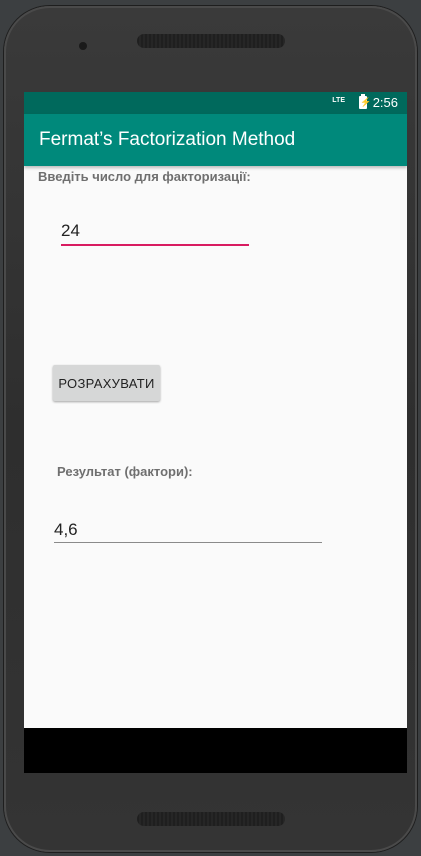 Image resolution: width=421 pixels, height=856 pixels. What do you see at coordinates (211, 819) in the screenshot?
I see `bottom-speaker` at bounding box center [211, 819].